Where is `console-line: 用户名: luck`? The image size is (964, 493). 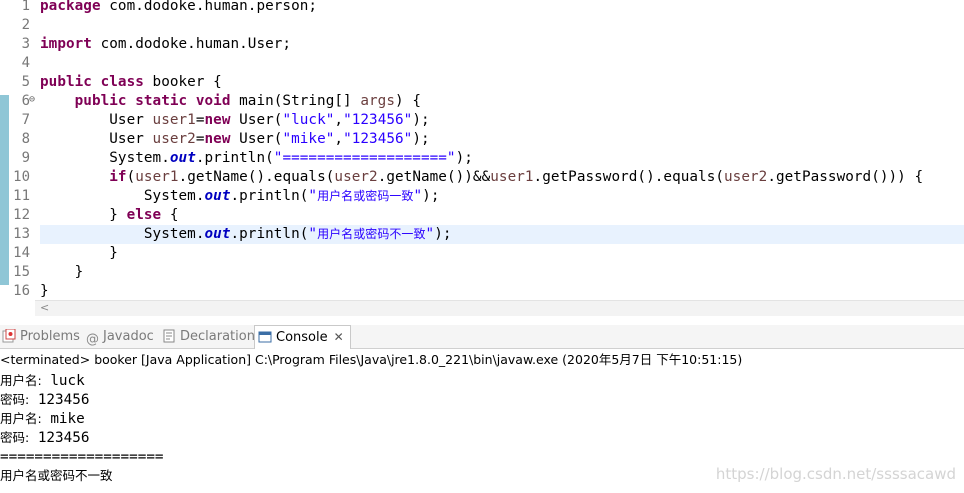 console-line: 用户名: luck is located at coordinates (42, 381).